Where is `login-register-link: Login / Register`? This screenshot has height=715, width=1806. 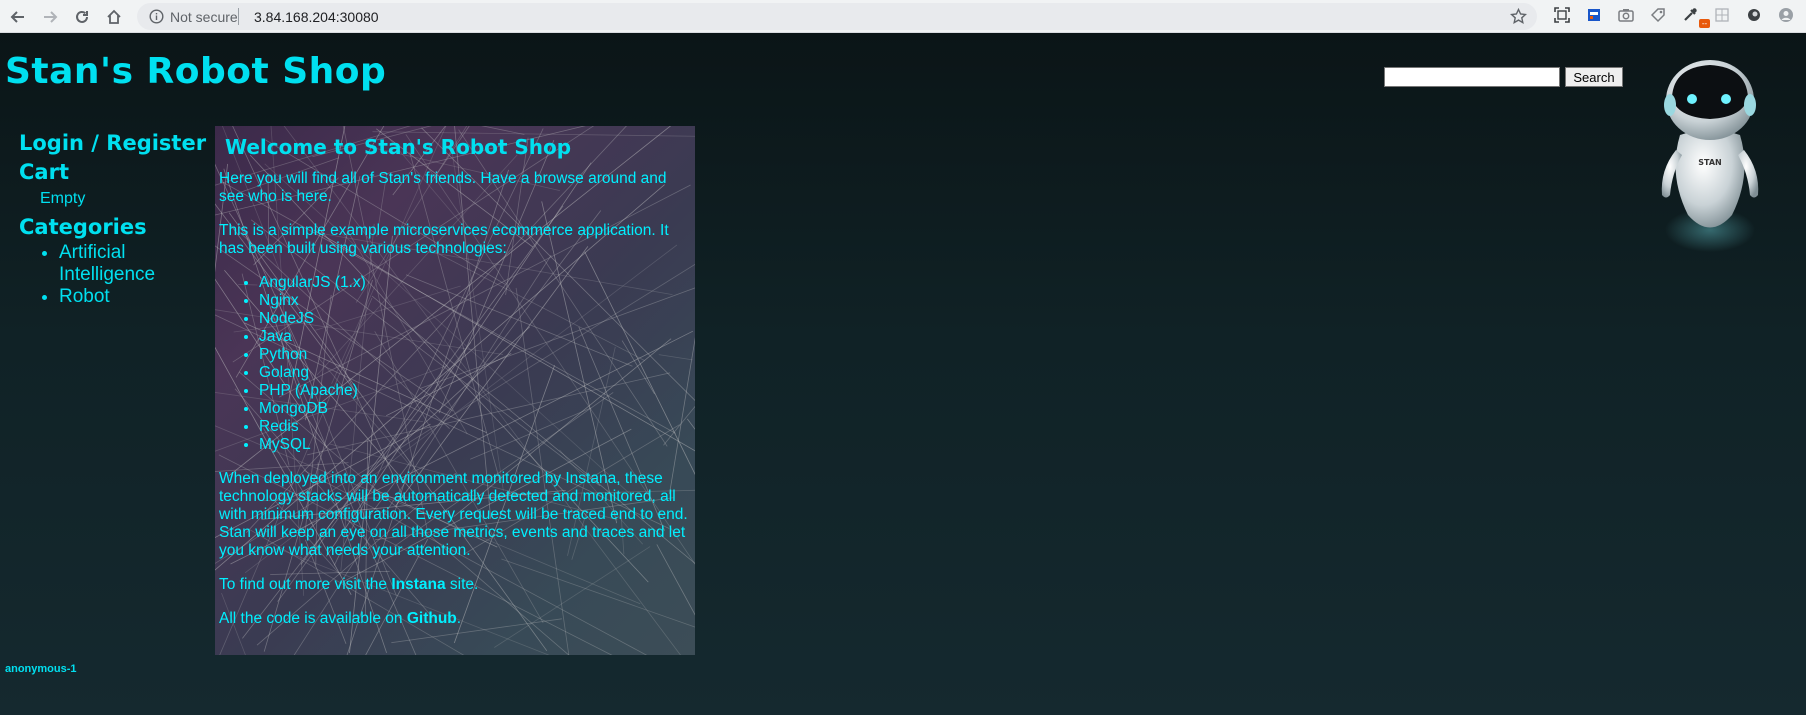
login-register-link: Login / Register is located at coordinates (114, 143).